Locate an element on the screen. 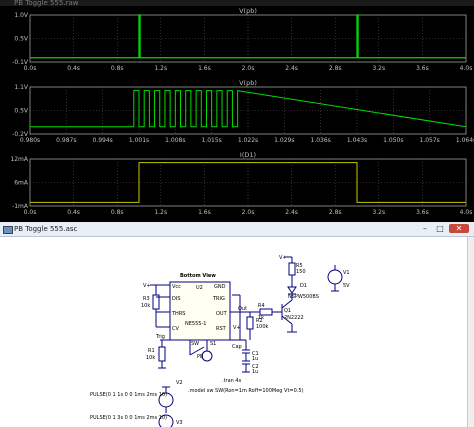  y-tick-label: 6mA is located at coordinates (21, 183).